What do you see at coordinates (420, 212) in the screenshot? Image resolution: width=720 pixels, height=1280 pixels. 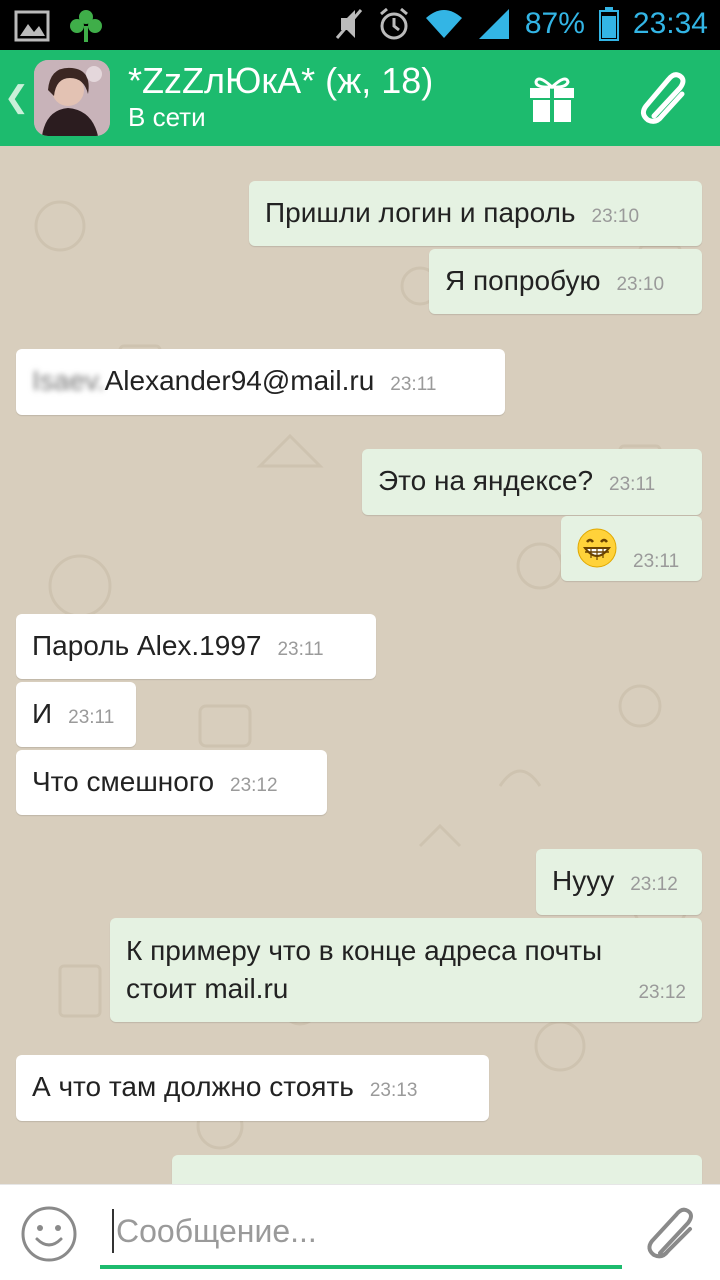 I see `message-text: Пришли логин и пароль` at bounding box center [420, 212].